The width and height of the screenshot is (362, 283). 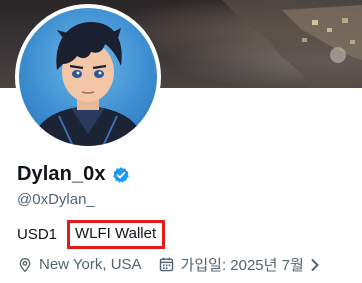 I want to click on display-name: Dylan_0x, so click(x=61, y=174).